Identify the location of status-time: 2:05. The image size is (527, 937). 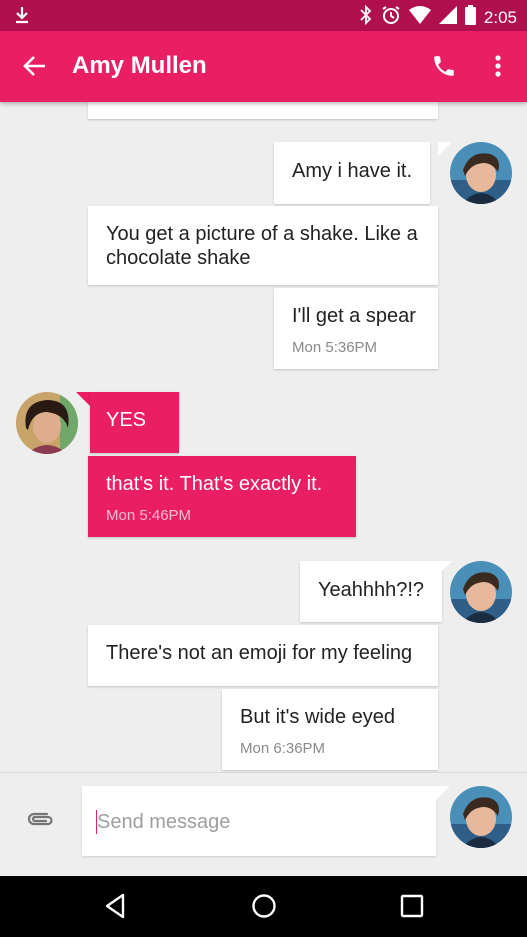
(500, 17).